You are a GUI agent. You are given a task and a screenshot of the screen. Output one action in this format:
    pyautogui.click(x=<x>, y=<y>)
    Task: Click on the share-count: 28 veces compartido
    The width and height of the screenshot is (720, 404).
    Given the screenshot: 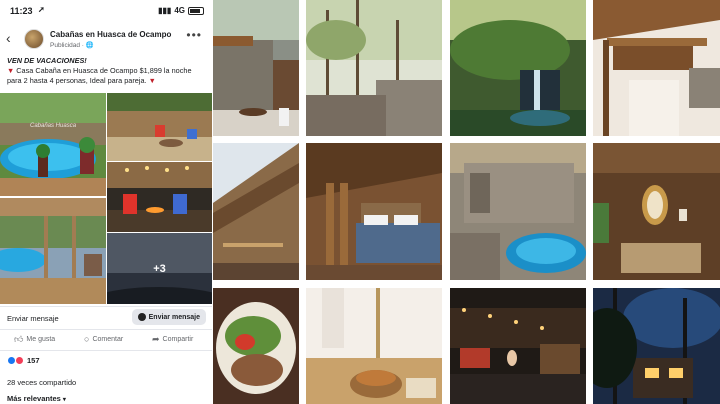 What is the action you would take?
    pyautogui.click(x=41, y=382)
    